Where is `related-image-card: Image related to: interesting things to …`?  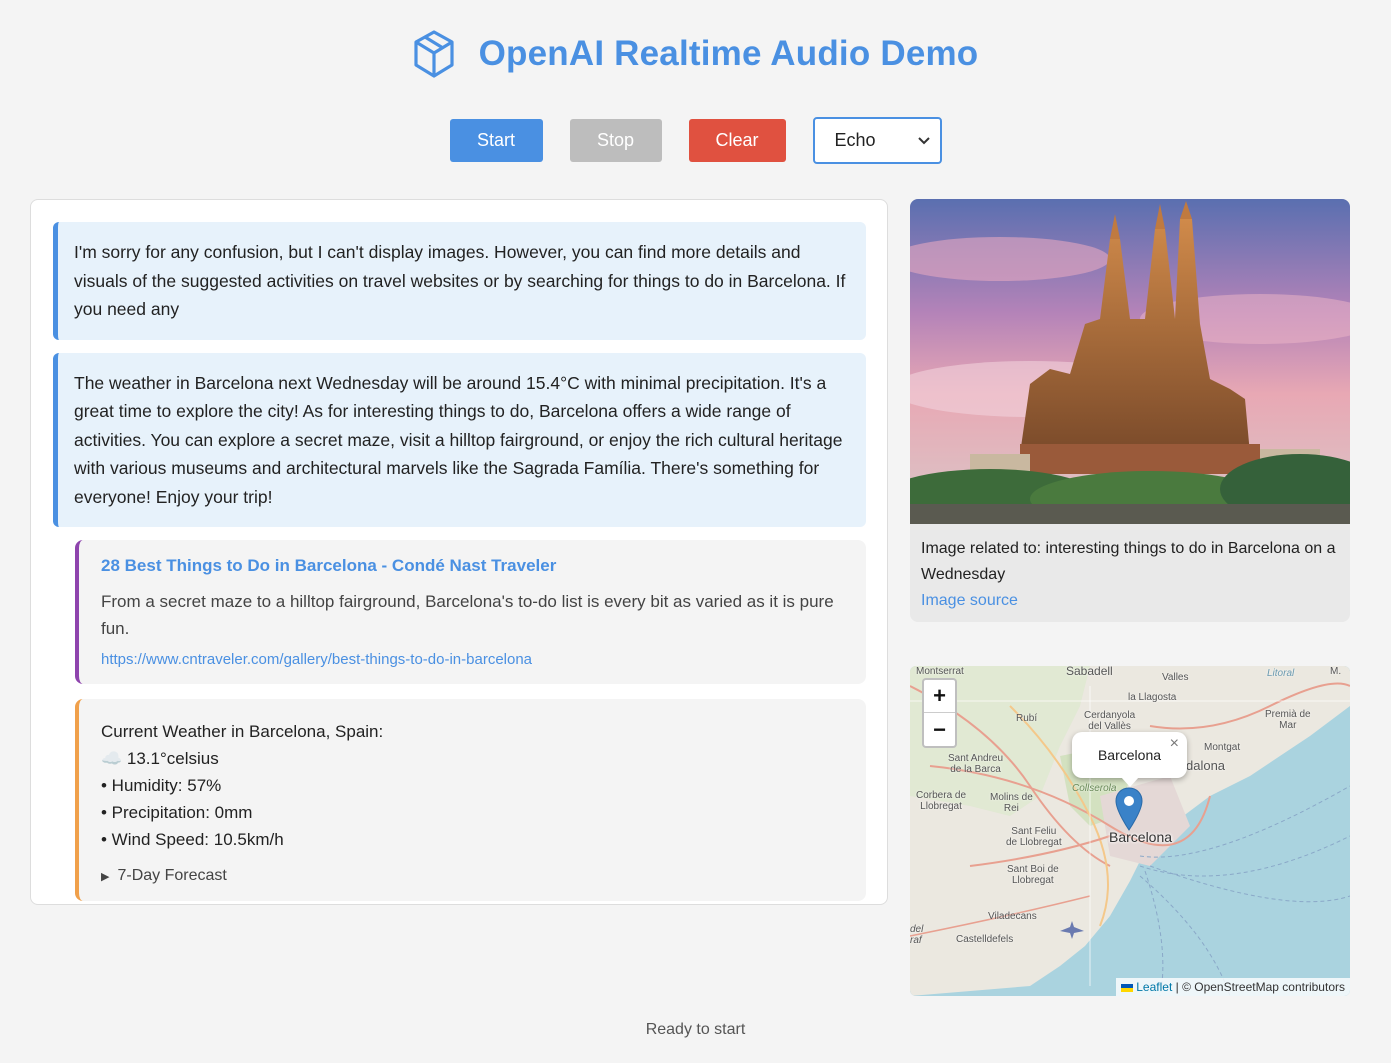 related-image-card: Image related to: interesting things to … is located at coordinates (1130, 410).